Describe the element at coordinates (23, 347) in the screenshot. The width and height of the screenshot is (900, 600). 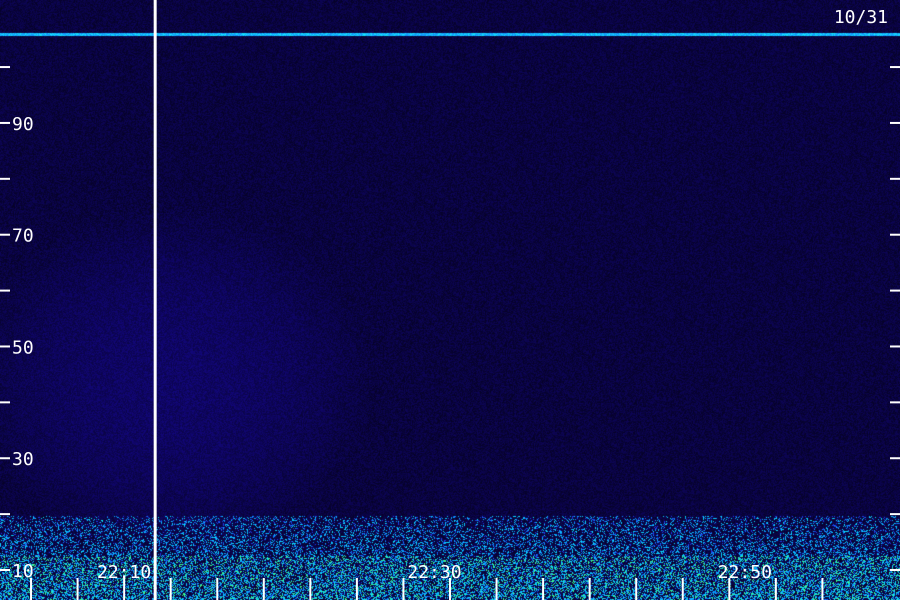
I see `y-tick-label: 50` at that location.